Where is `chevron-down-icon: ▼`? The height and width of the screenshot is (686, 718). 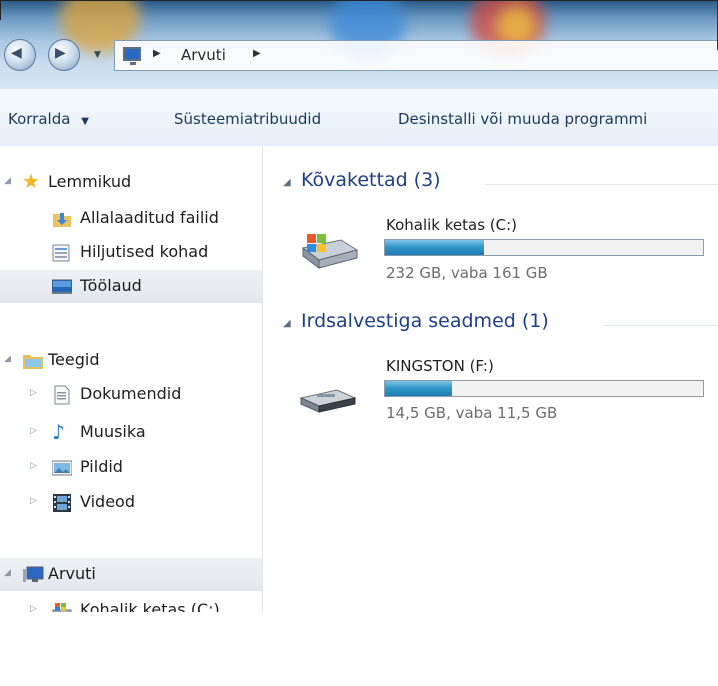 chevron-down-icon: ▼ is located at coordinates (85, 121).